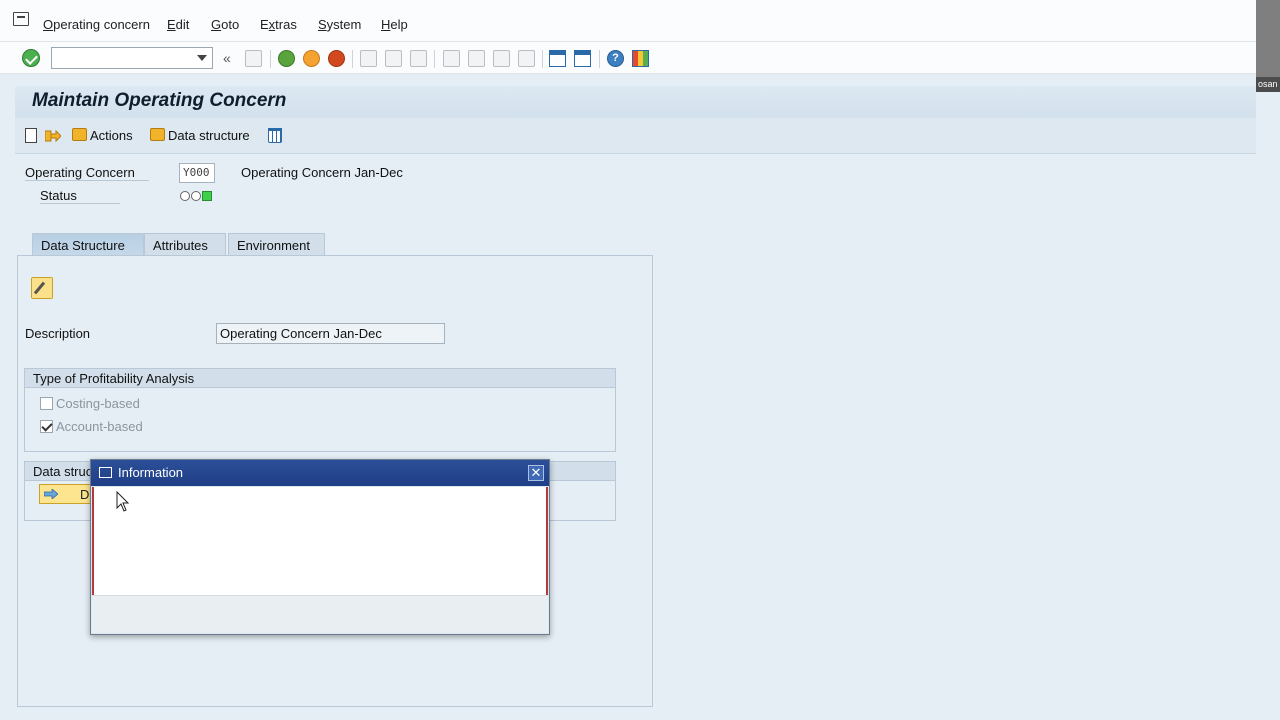 The height and width of the screenshot is (720, 1280). I want to click on data-structure-icon, so click(157, 134).